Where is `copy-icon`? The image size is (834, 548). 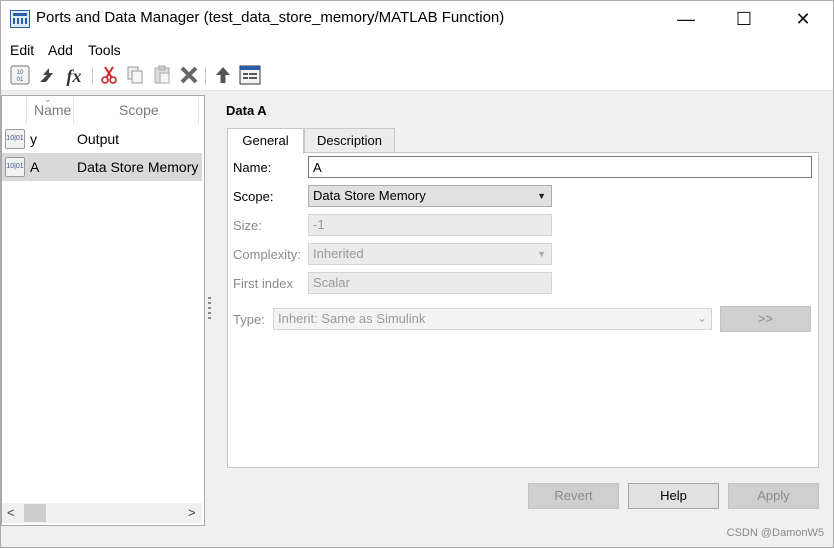
copy-icon is located at coordinates (135, 76).